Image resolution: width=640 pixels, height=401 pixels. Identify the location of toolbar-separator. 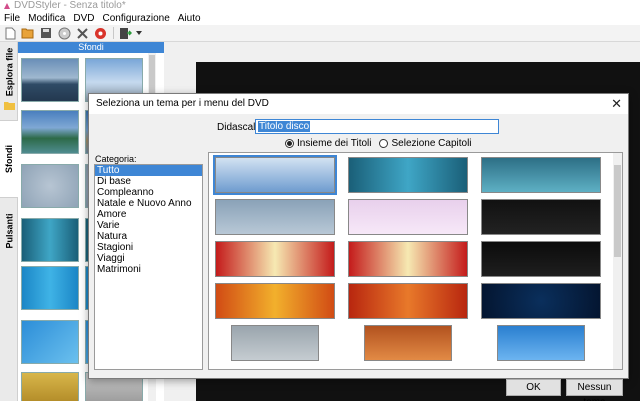
(113, 33).